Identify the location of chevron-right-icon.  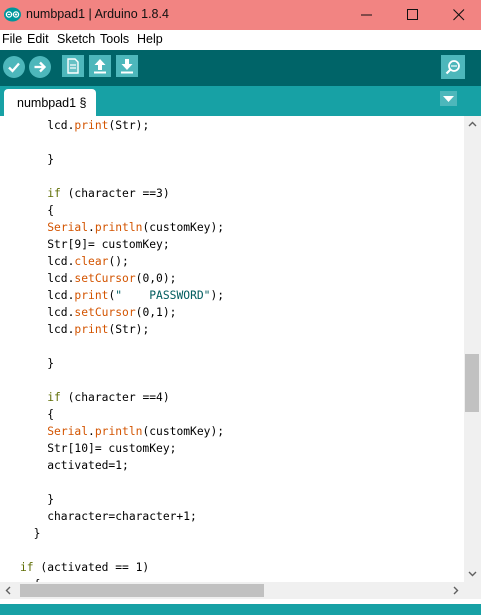
(456, 590).